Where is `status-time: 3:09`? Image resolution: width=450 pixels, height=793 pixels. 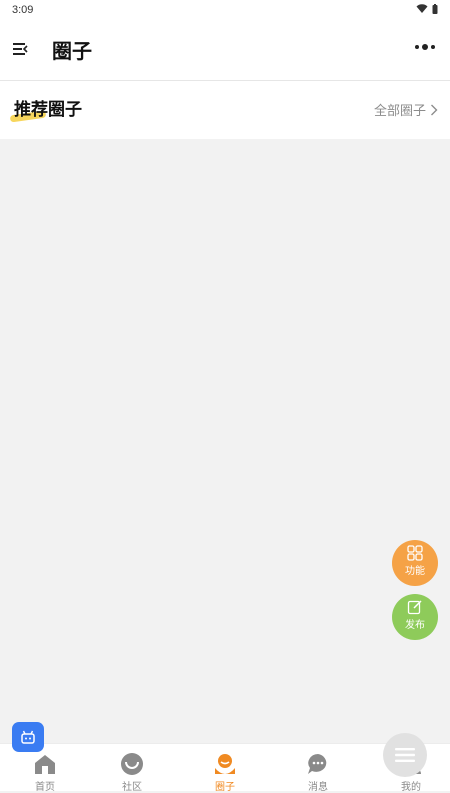
status-time: 3:09 is located at coordinates (23, 10).